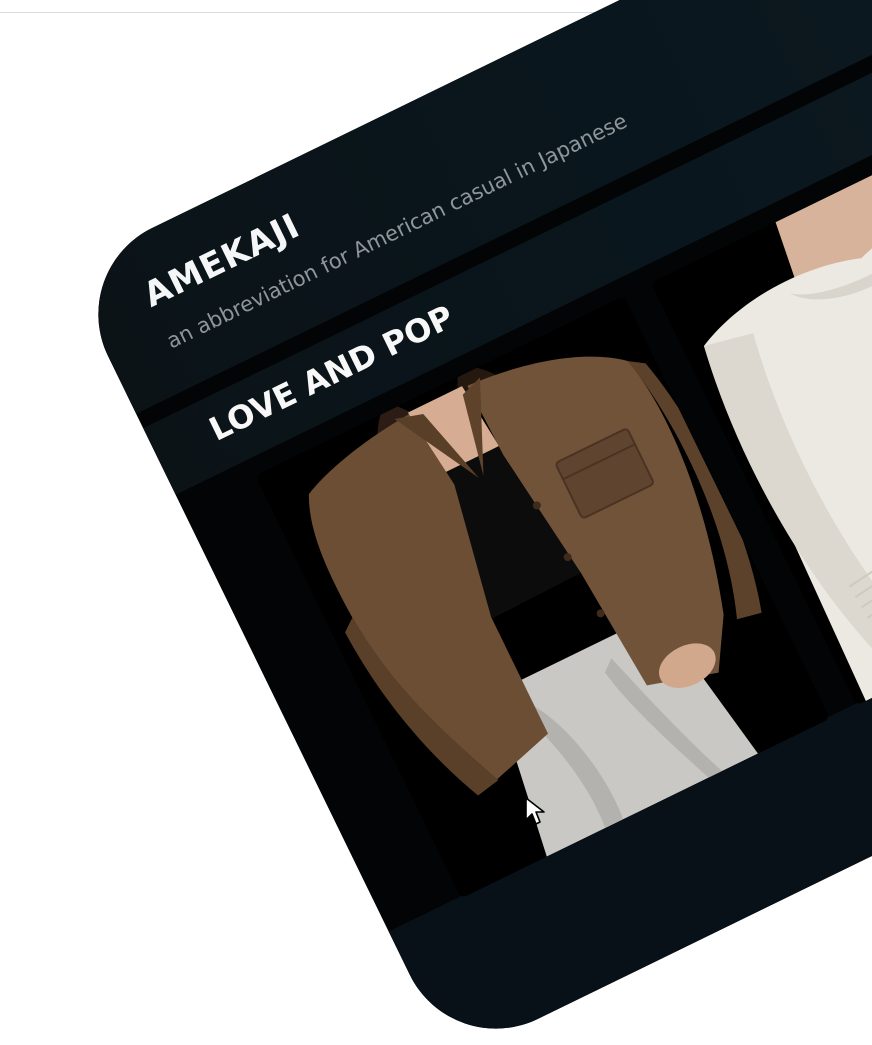 The image size is (872, 1045). What do you see at coordinates (535, 811) in the screenshot?
I see `mouse-pointer-icon` at bounding box center [535, 811].